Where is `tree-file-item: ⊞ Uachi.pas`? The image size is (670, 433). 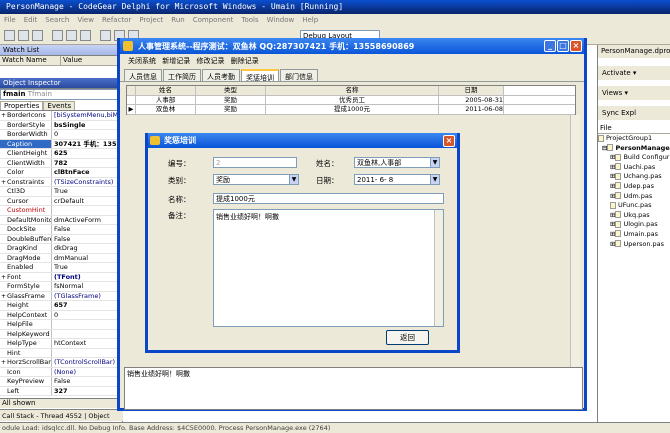
tree-file-item: ⊞ Uachi.pas is located at coordinates (640, 168).